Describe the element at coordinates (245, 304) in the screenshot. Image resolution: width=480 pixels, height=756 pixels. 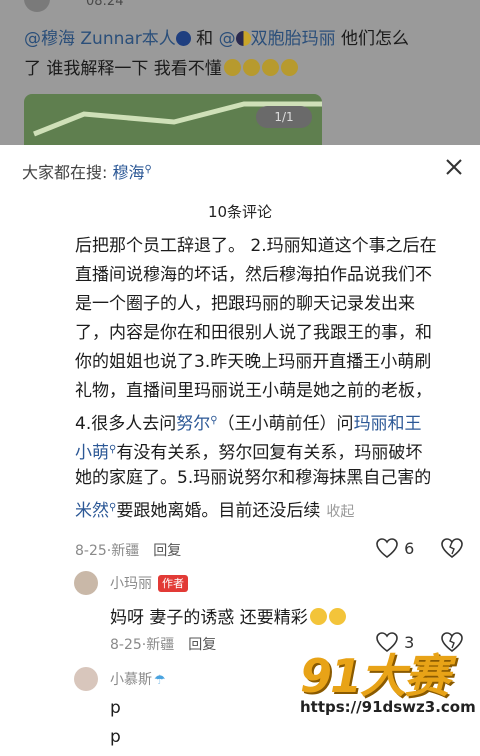
I see `comment-line: 是一个圈子的人，把跟玛丽的聊天记录发出来` at that location.